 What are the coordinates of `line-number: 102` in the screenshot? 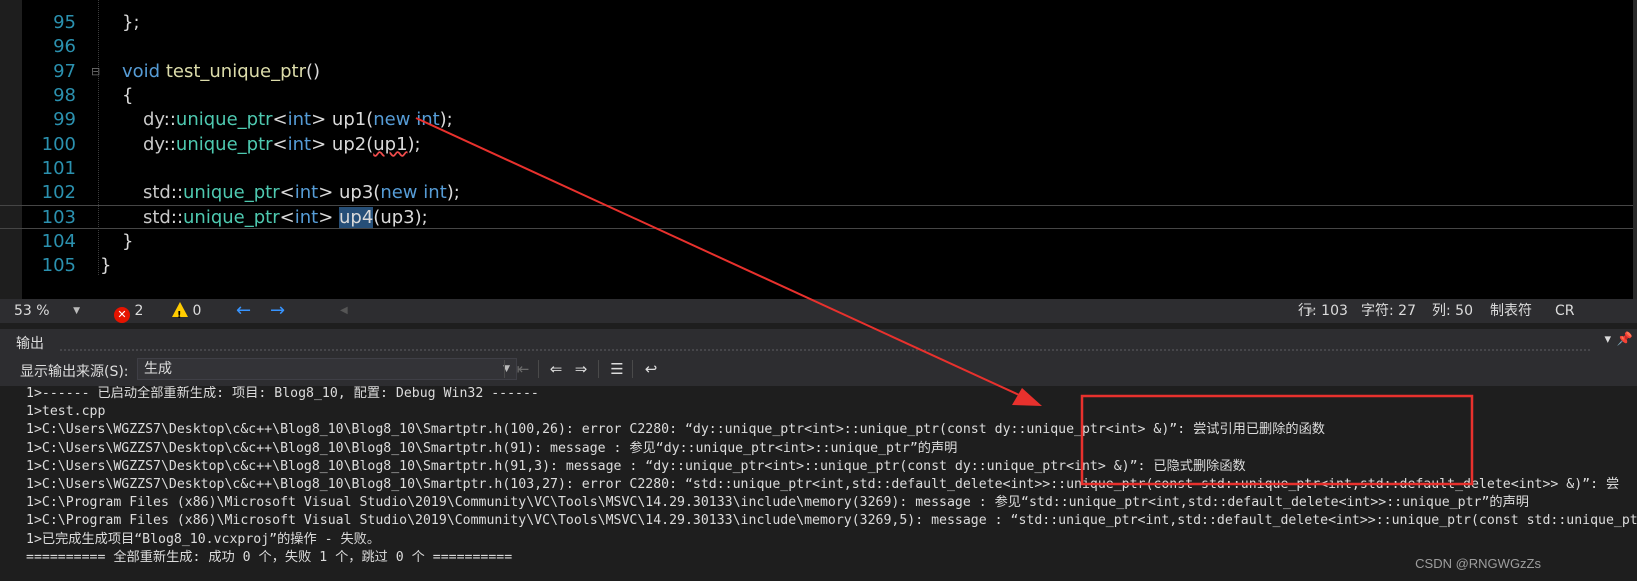 It's located at (58, 193).